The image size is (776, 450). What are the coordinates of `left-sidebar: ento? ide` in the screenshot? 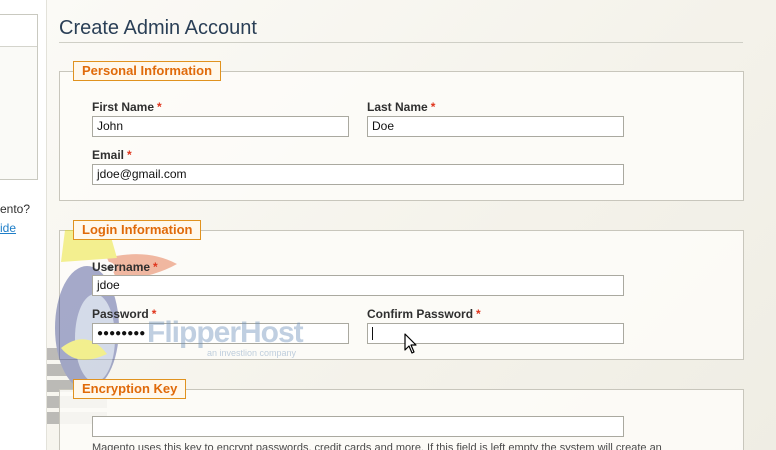 It's located at (23, 225).